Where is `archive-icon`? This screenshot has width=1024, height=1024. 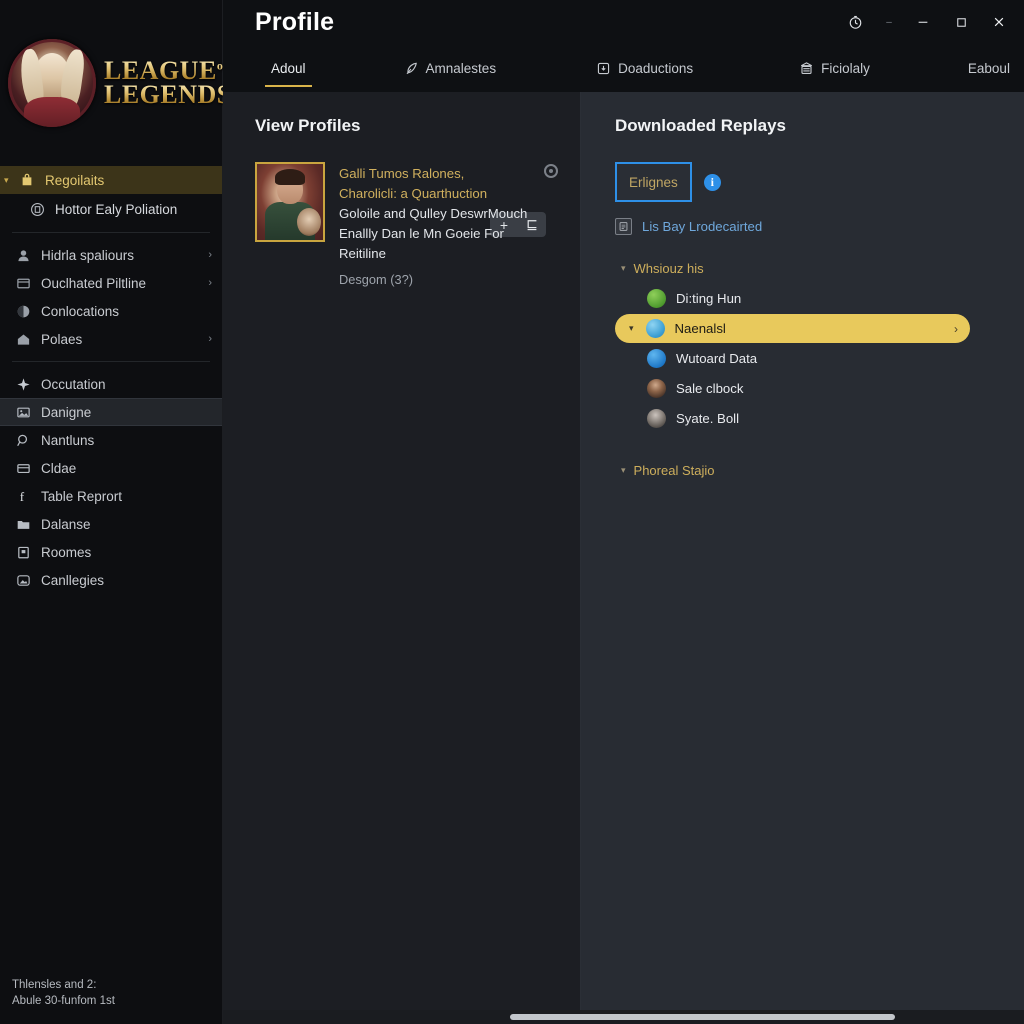 archive-icon is located at coordinates (806, 68).